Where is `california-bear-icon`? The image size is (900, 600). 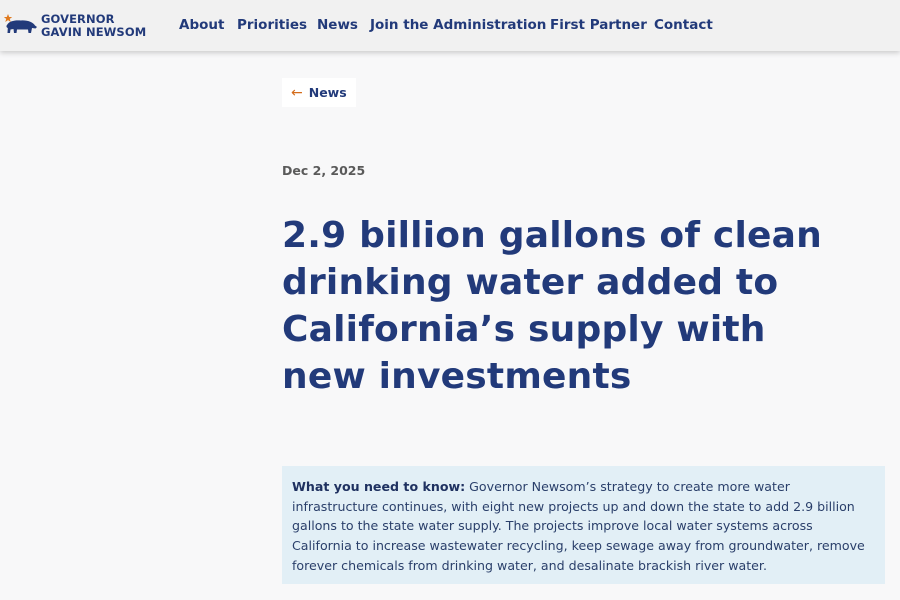 california-bear-icon is located at coordinates (20, 23).